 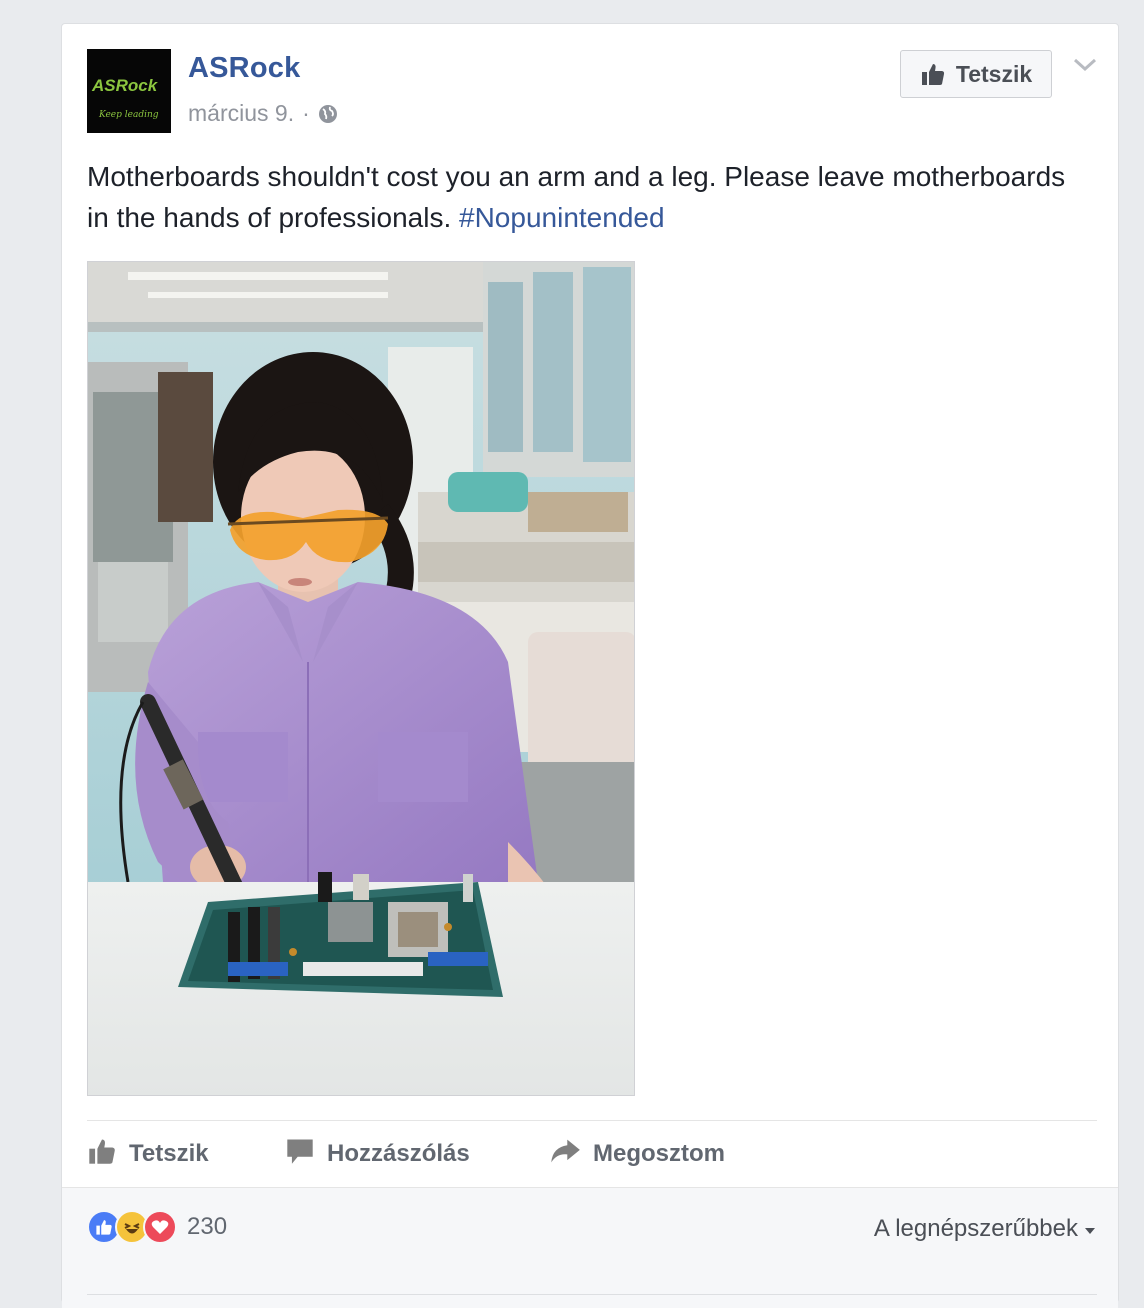 I want to click on page-avatar: ASRock Keep leading, so click(x=129, y=91).